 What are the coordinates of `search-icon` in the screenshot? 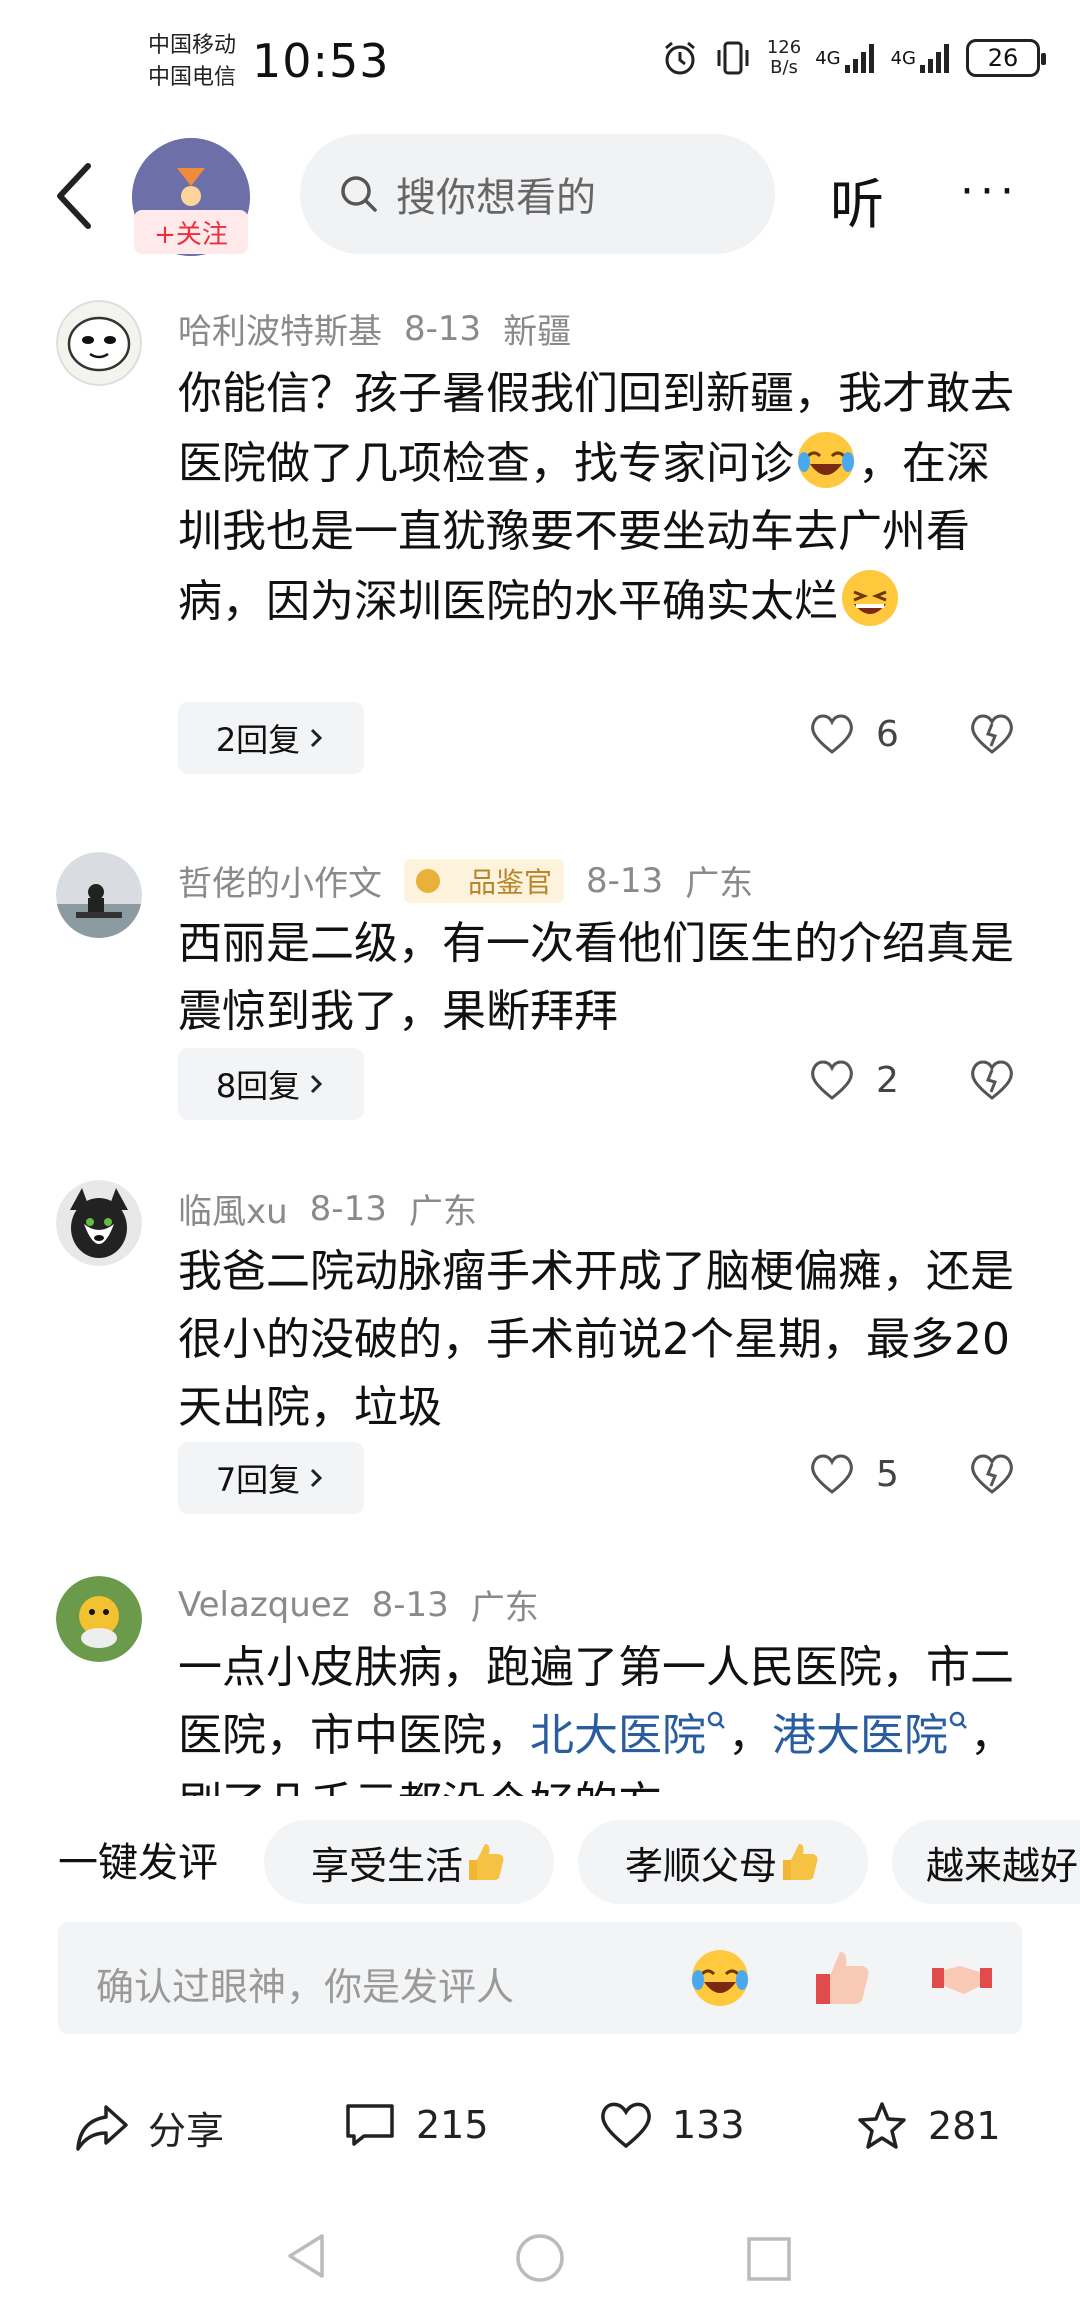 It's located at (359, 194).